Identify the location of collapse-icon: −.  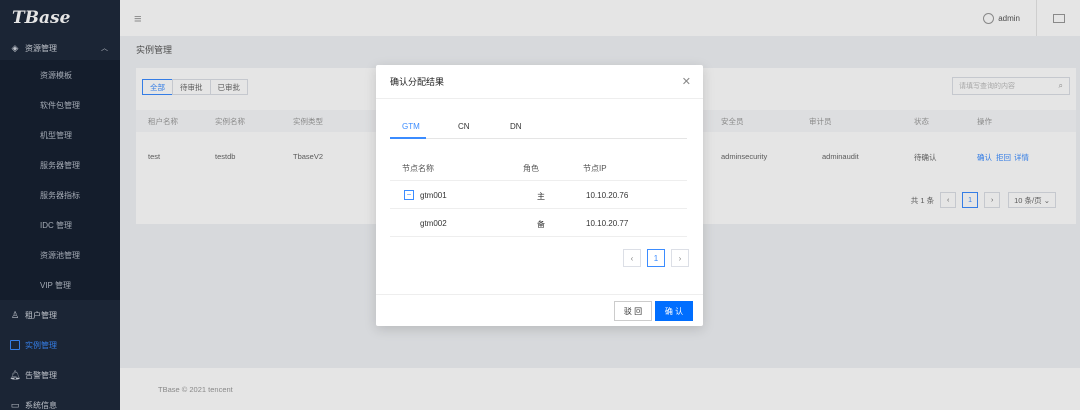
(409, 195).